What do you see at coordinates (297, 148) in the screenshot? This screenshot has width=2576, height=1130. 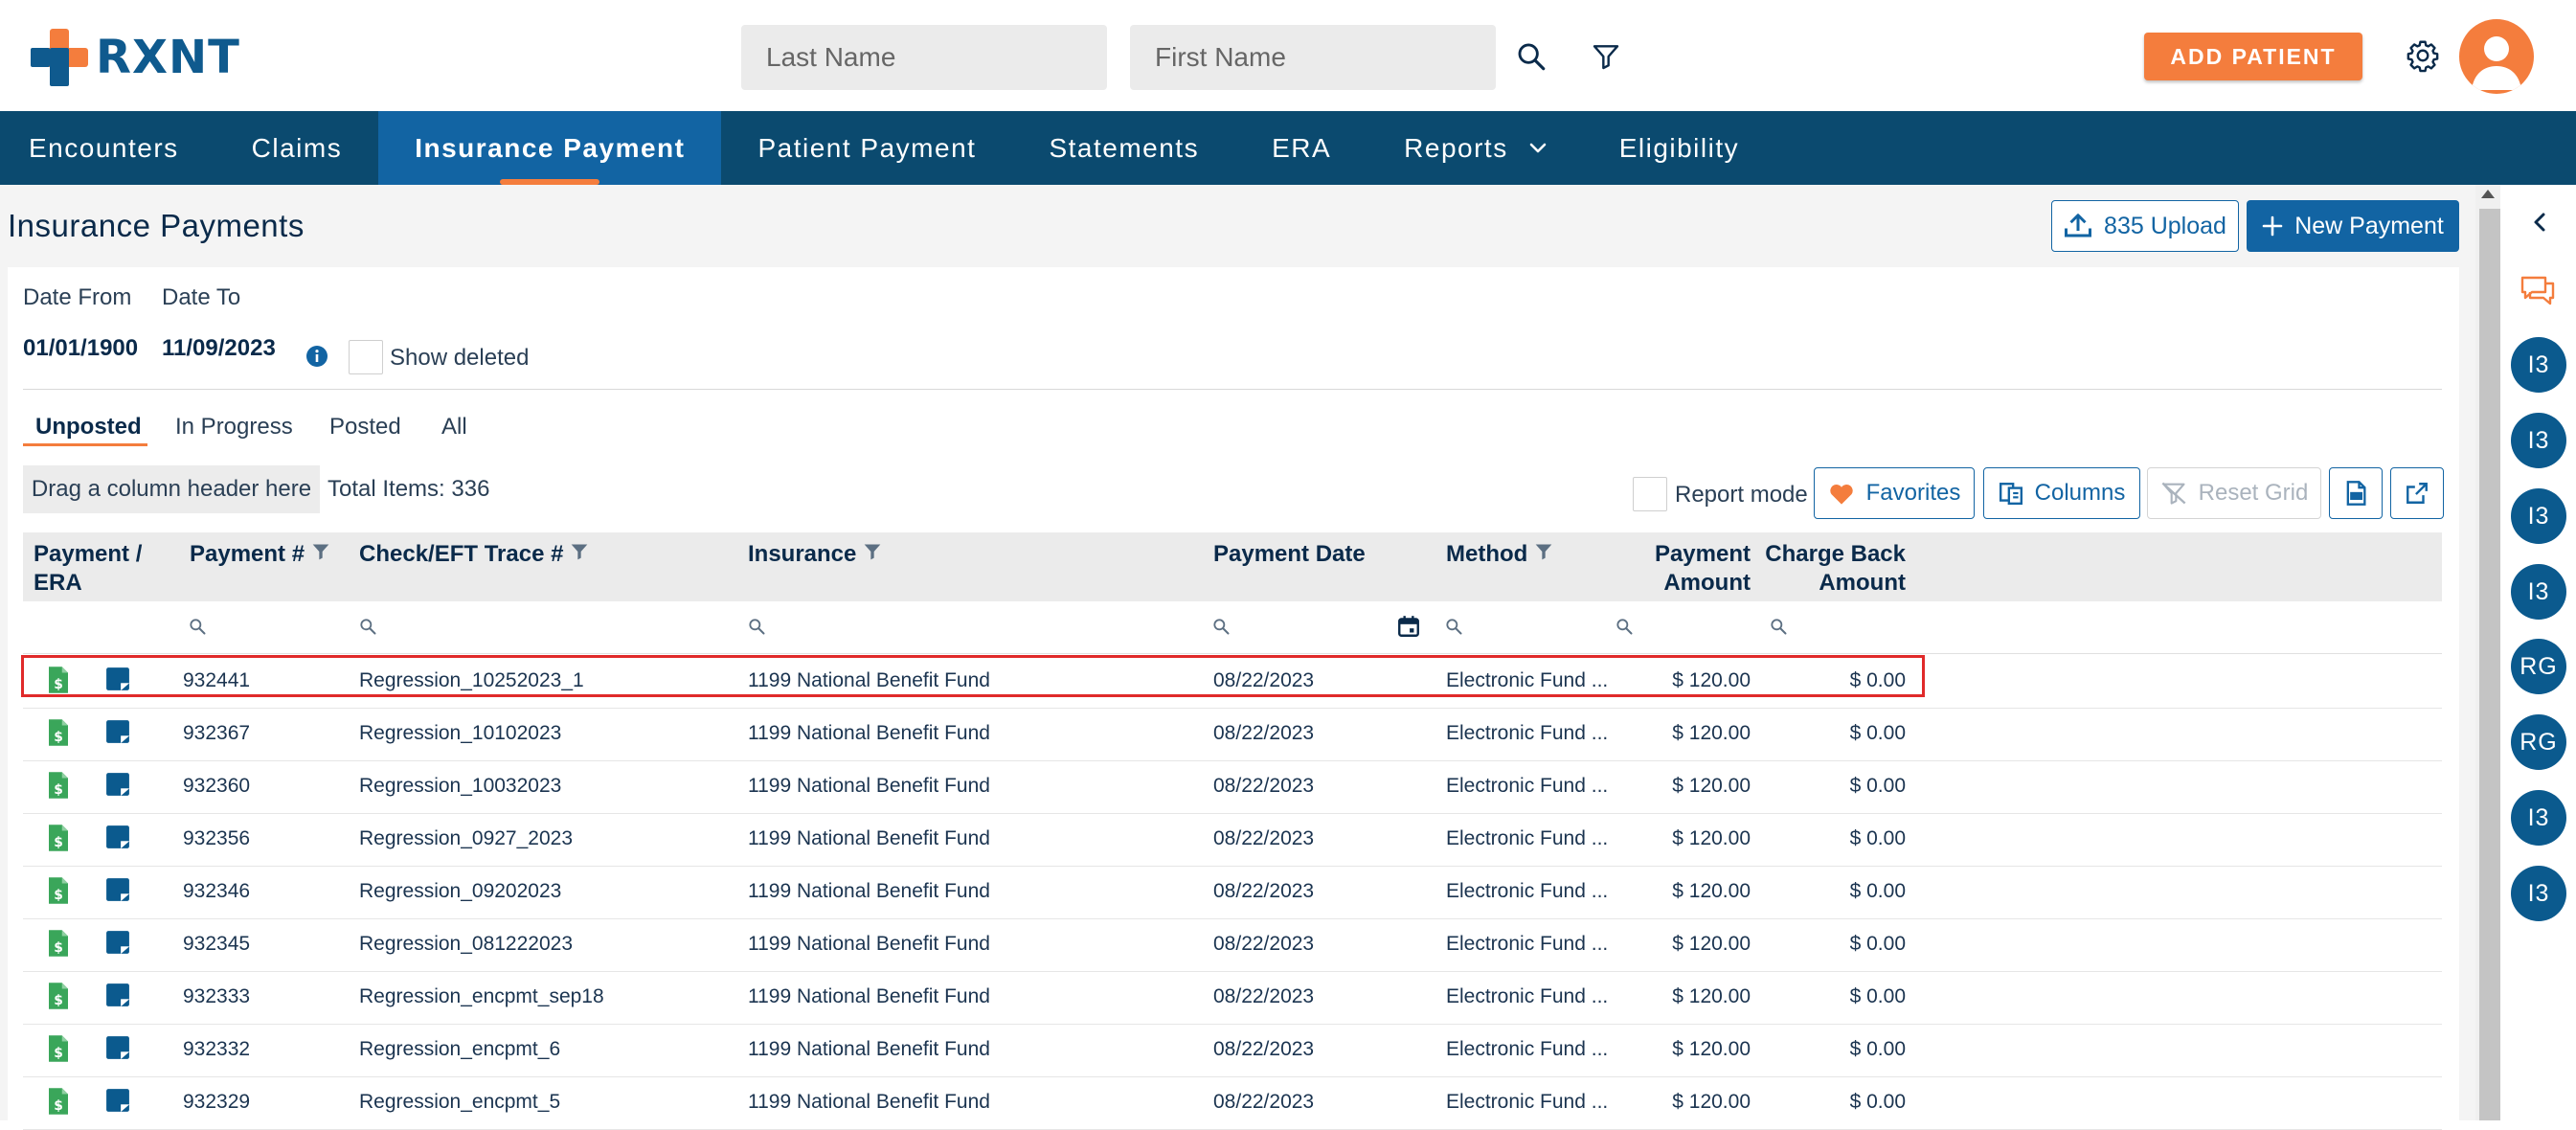 I see `nav-claims: Claims` at bounding box center [297, 148].